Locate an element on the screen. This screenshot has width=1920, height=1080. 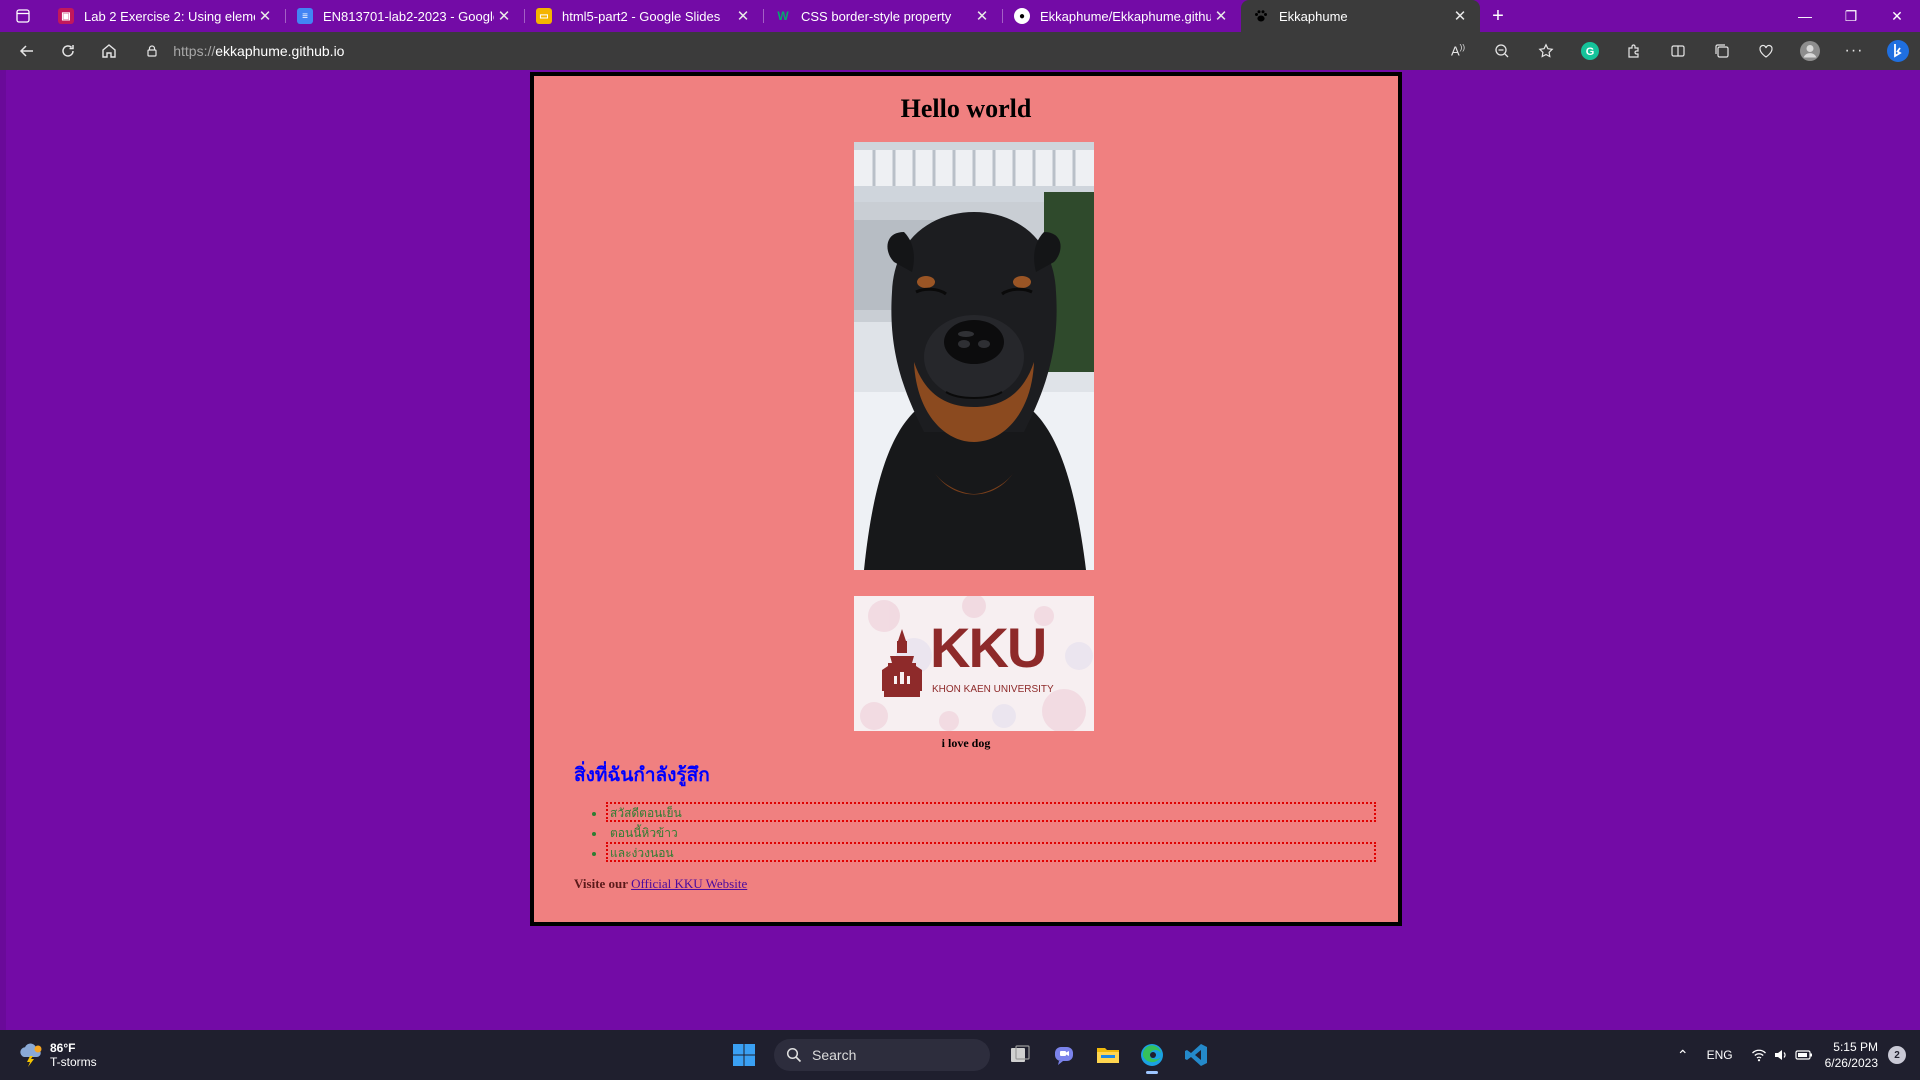
more-options-button: ··· is located at coordinates (1854, 51).